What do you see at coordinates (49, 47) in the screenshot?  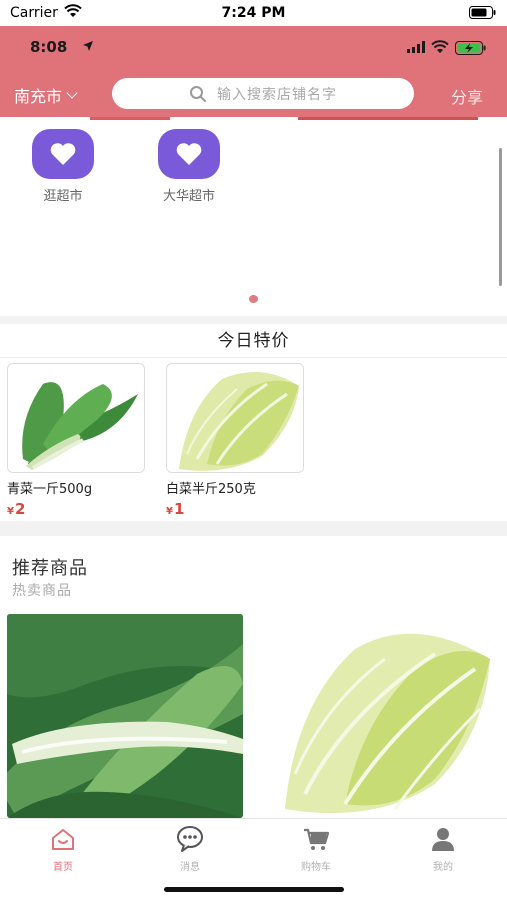 I see `app-status-time: 8:08` at bounding box center [49, 47].